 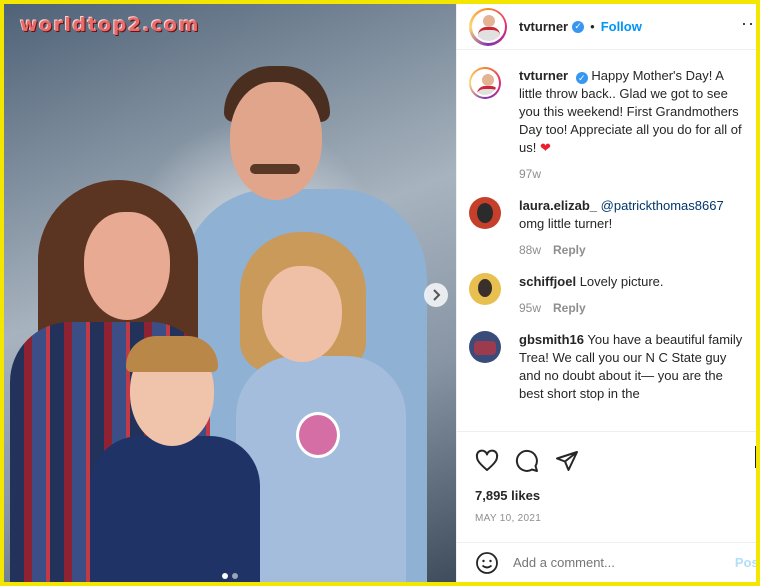 What do you see at coordinates (275, 169) in the screenshot?
I see `dad-mustache` at bounding box center [275, 169].